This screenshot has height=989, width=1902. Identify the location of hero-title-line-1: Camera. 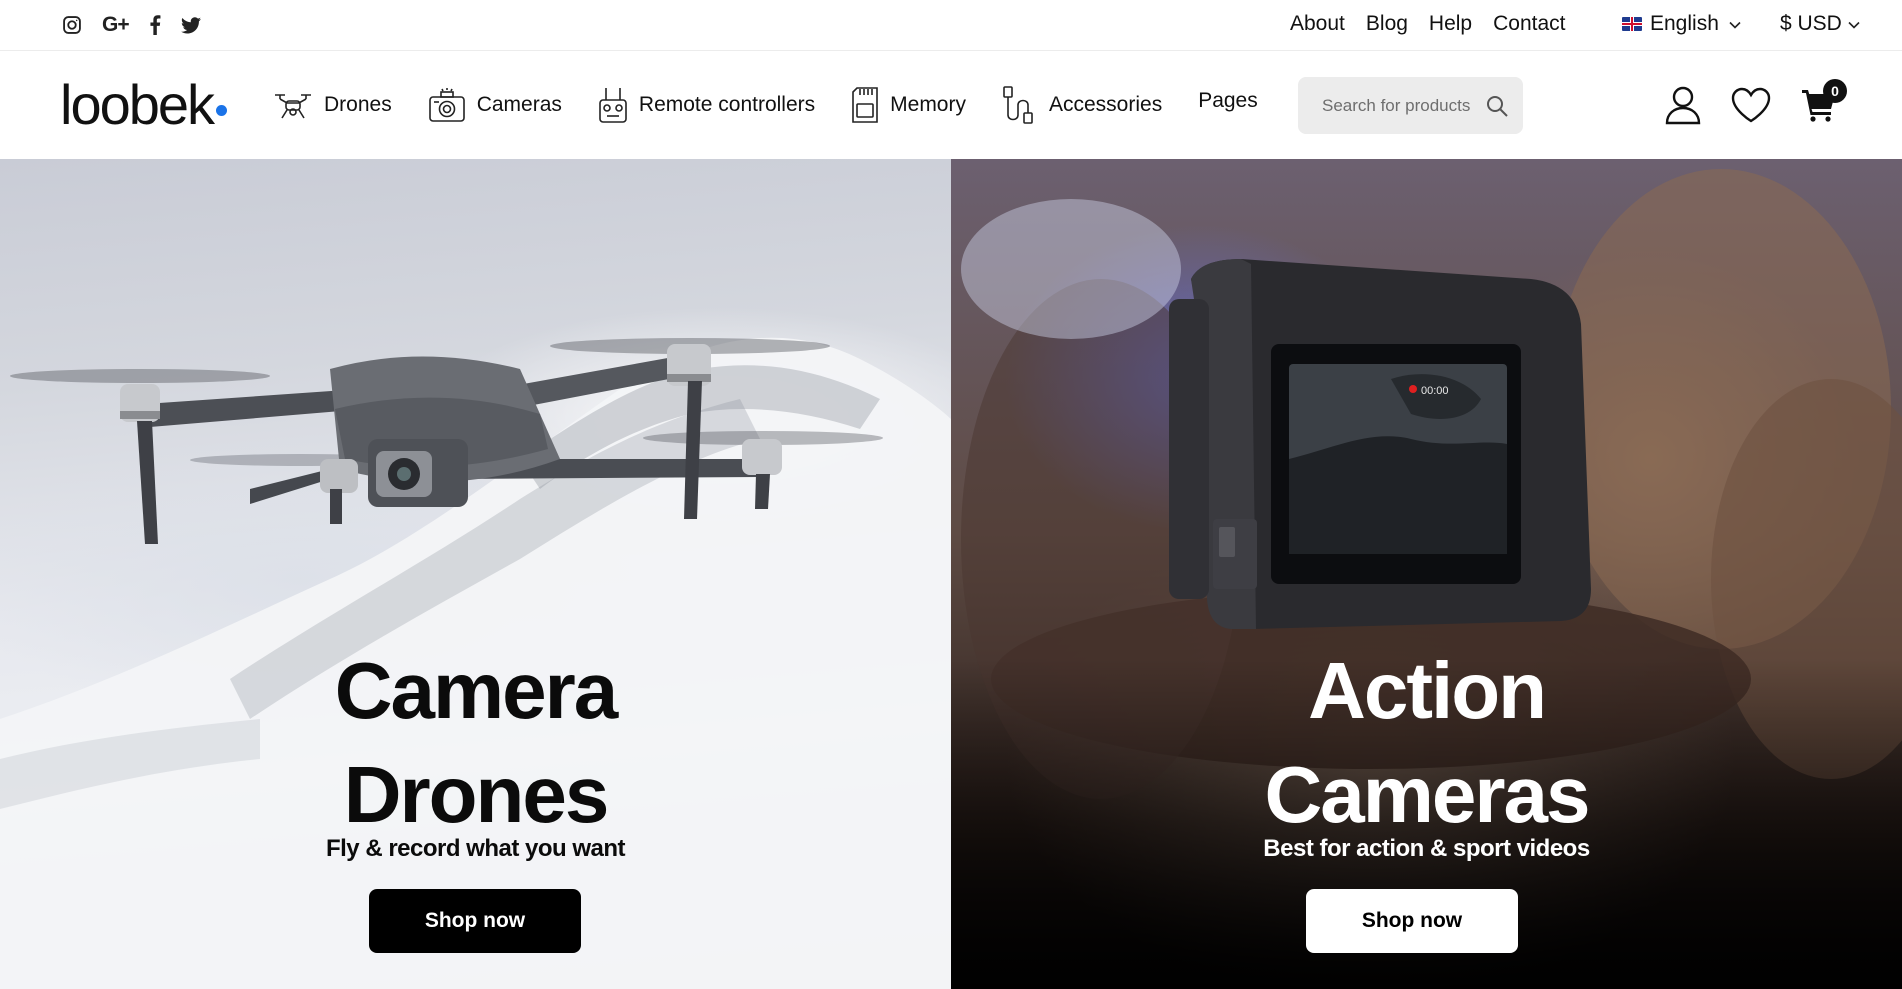
(476, 690).